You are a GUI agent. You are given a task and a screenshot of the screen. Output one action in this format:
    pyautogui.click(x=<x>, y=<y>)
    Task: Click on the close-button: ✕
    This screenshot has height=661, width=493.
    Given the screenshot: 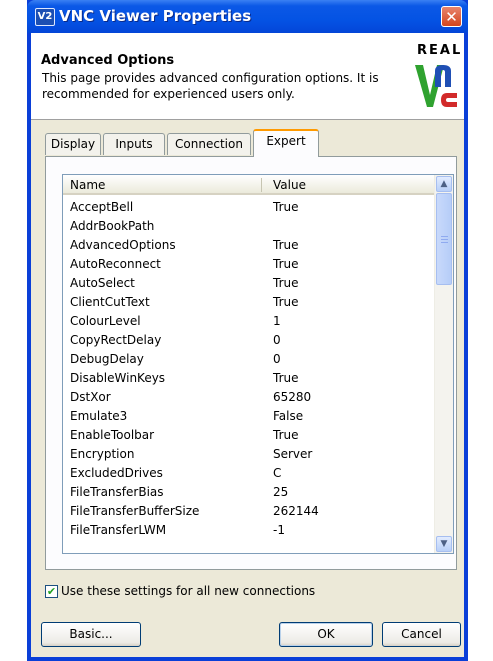 What is the action you would take?
    pyautogui.click(x=451, y=16)
    